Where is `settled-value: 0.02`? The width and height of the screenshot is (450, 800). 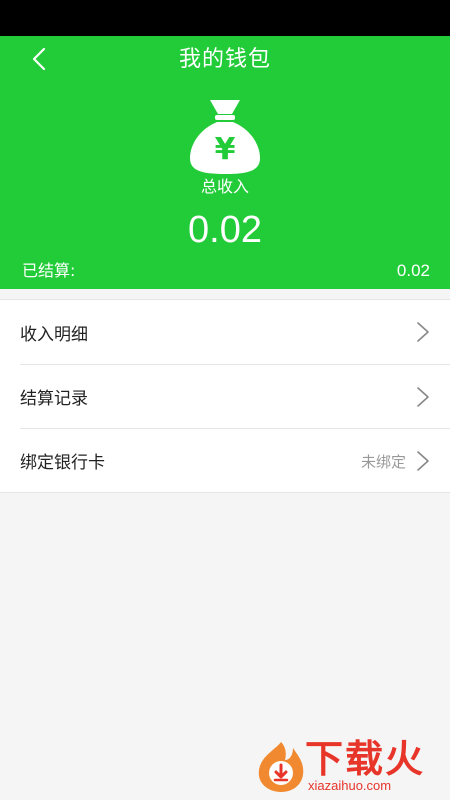
settled-value: 0.02 is located at coordinates (413, 270).